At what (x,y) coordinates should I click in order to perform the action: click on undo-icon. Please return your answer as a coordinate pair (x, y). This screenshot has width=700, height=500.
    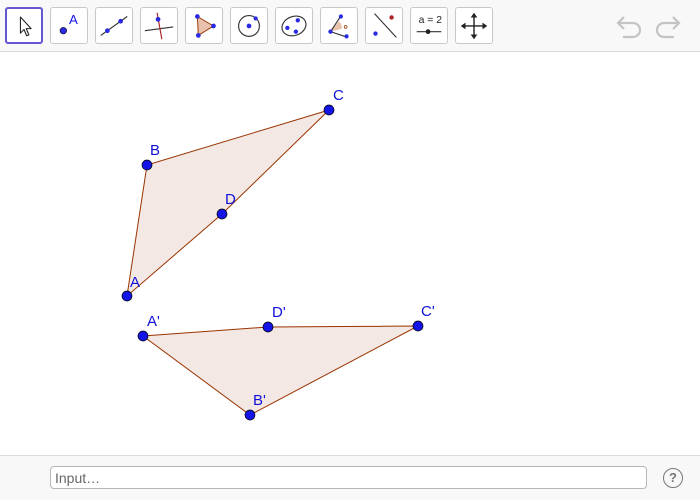
    Looking at the image, I should click on (629, 27).